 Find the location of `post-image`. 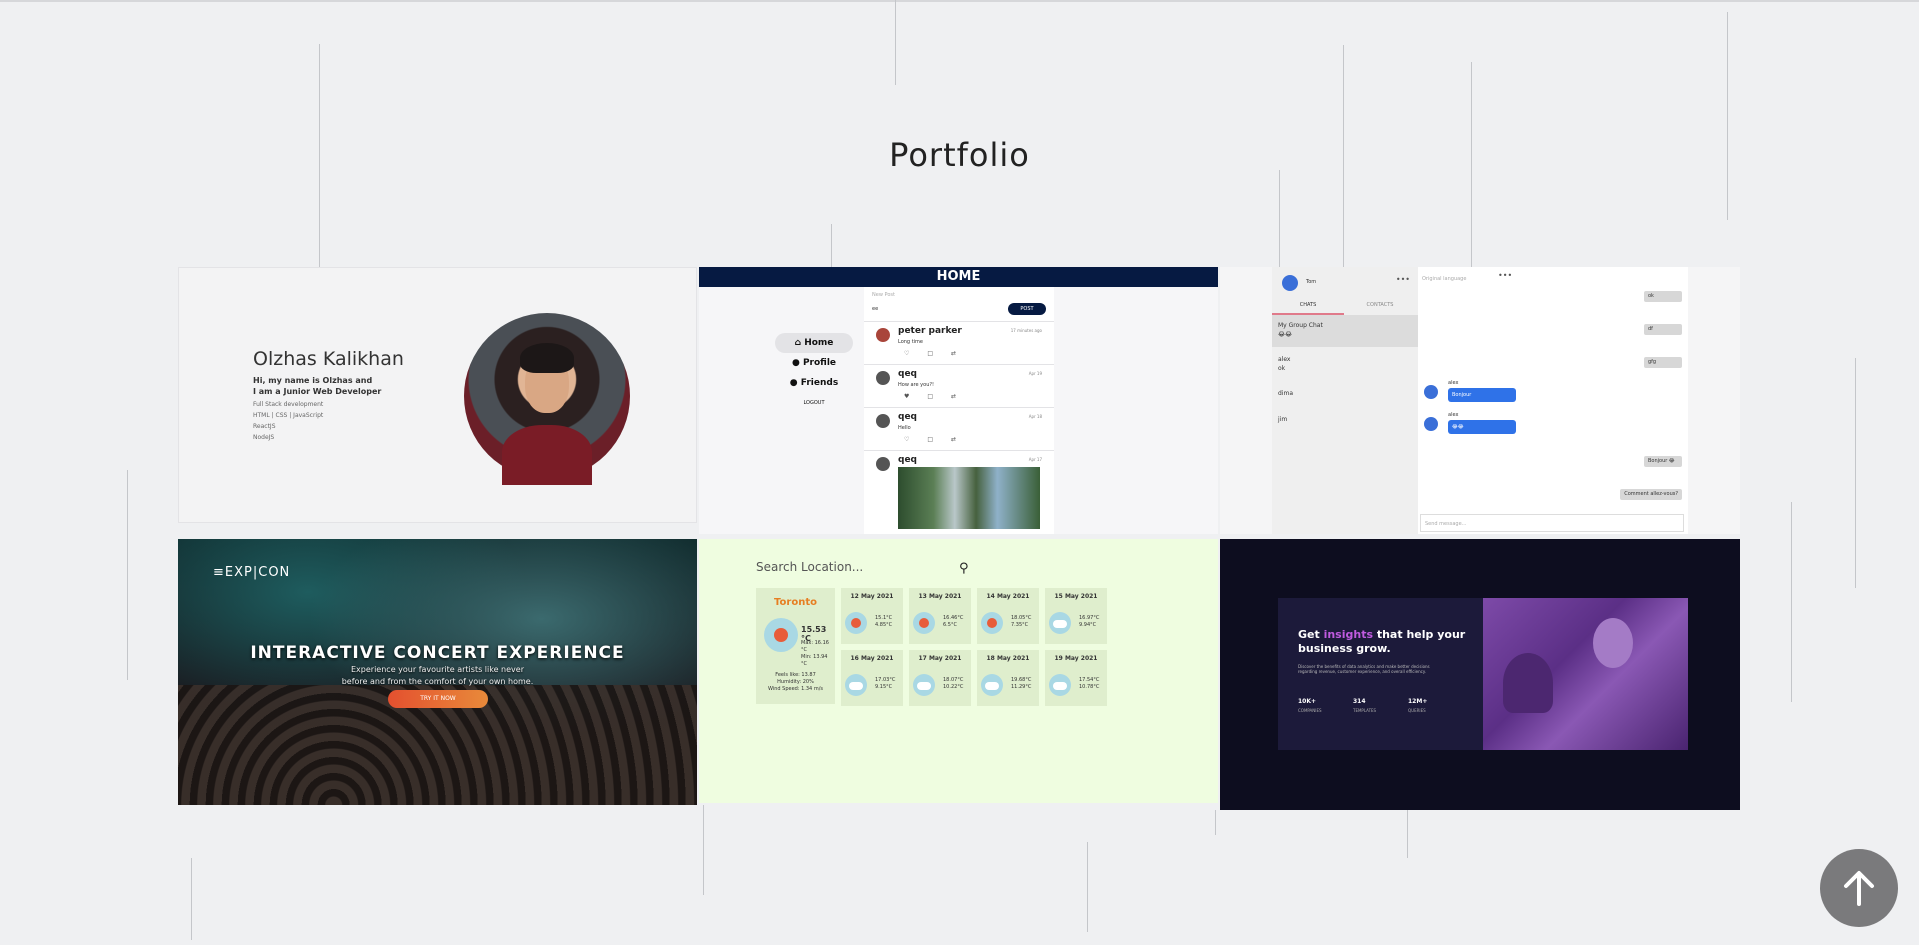

post-image is located at coordinates (969, 498).